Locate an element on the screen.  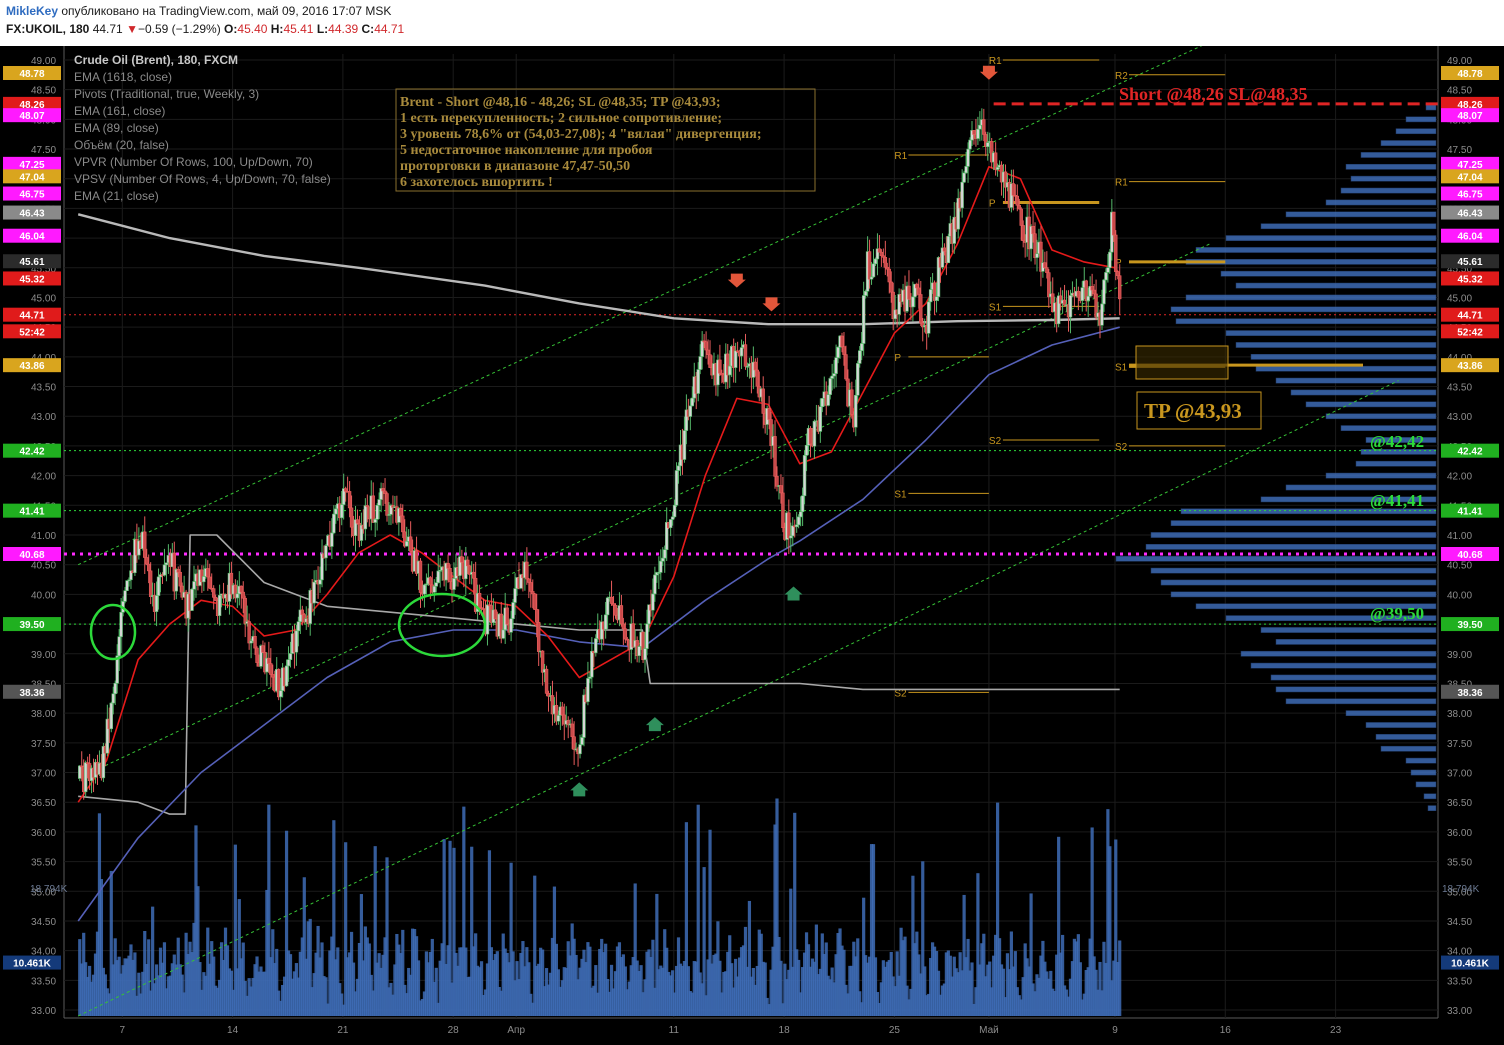
pivot-label: S1 is located at coordinates (900, 494).